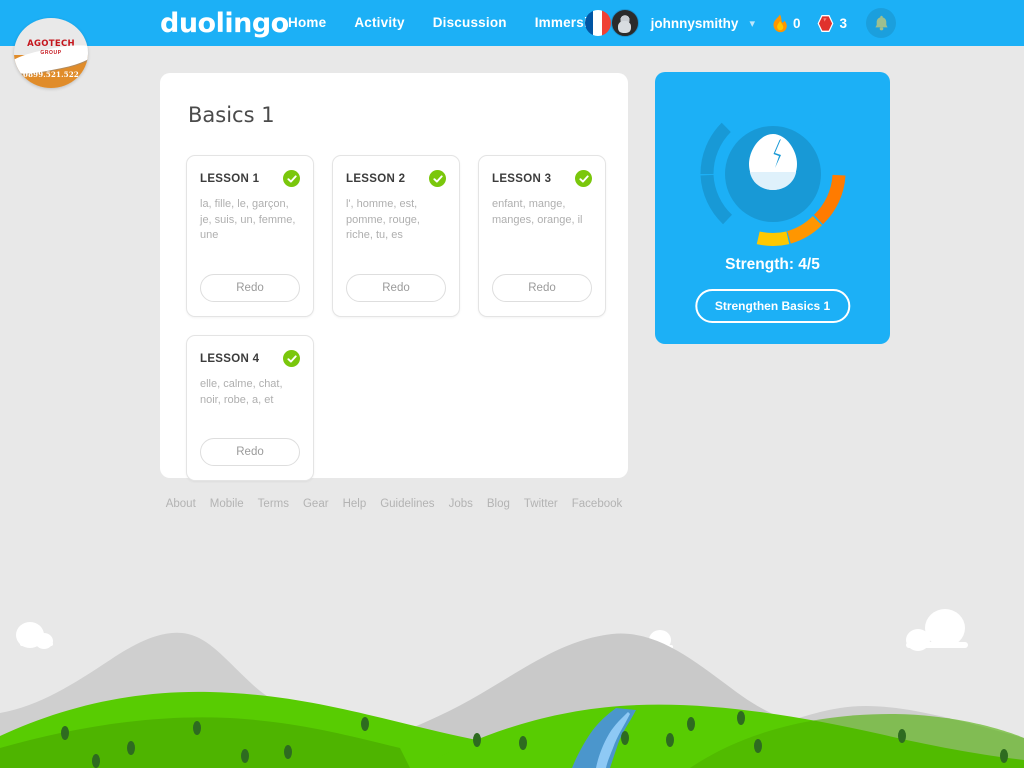  I want to click on agotech-watermark-logo: AGOTECH GROUP ✆ 0899.521.522, so click(51, 53).